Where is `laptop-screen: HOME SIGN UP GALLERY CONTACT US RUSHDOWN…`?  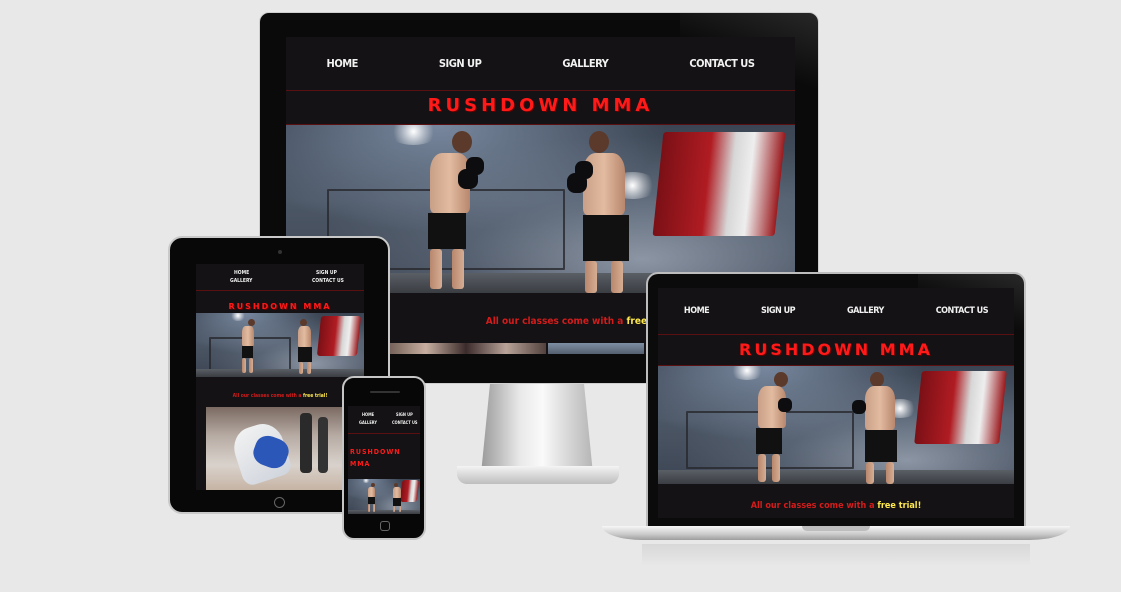
laptop-screen: HOME SIGN UP GALLERY CONTACT US RUSHDOWN… is located at coordinates (836, 403).